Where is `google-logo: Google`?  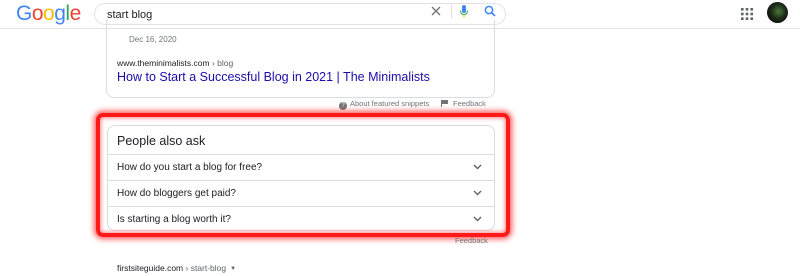 google-logo: Google is located at coordinates (48, 14).